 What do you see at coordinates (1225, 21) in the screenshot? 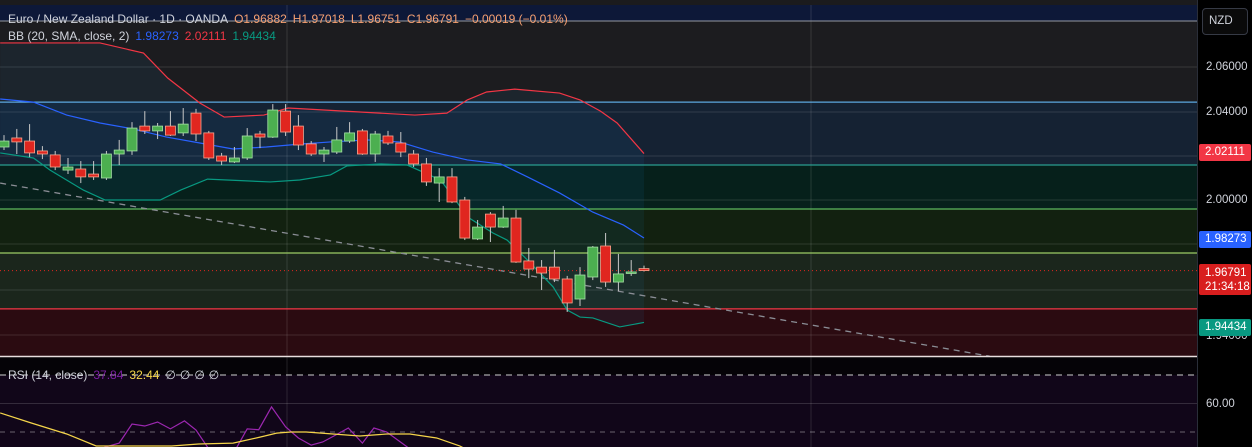
I see `currency-button: NZD` at bounding box center [1225, 21].